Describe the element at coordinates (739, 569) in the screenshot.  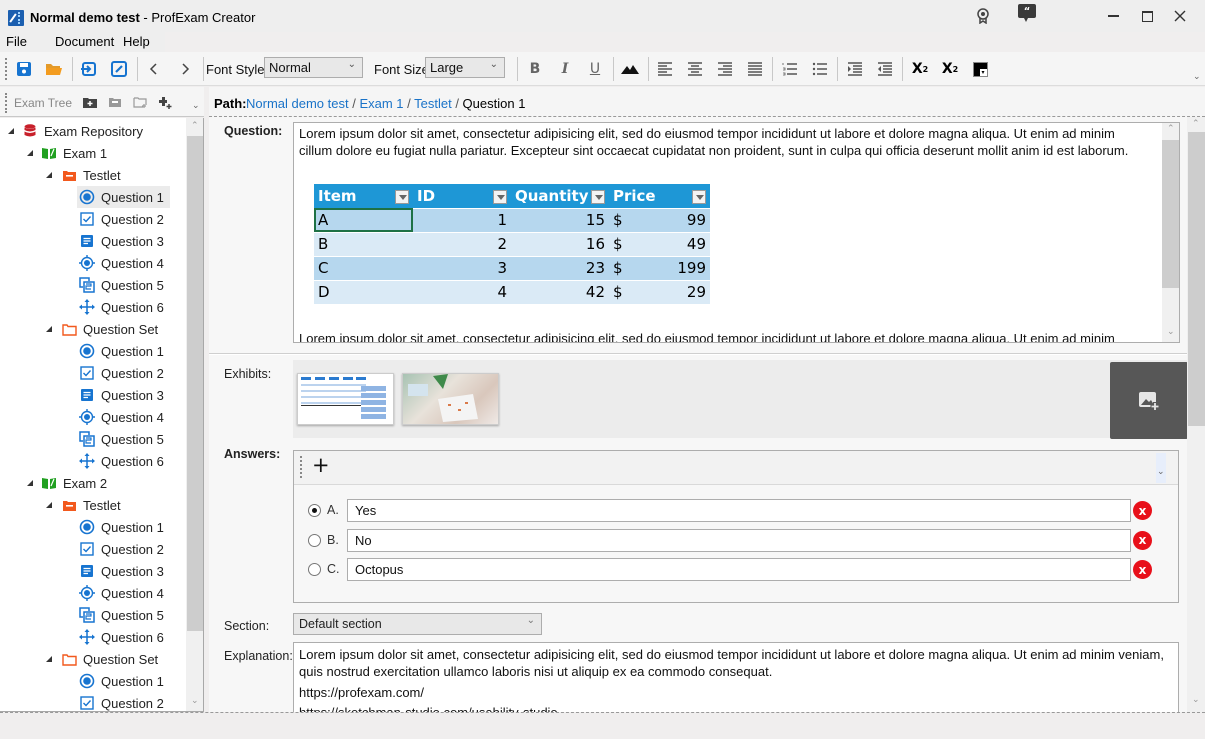
I see `answer-text-input: Octopus` at that location.